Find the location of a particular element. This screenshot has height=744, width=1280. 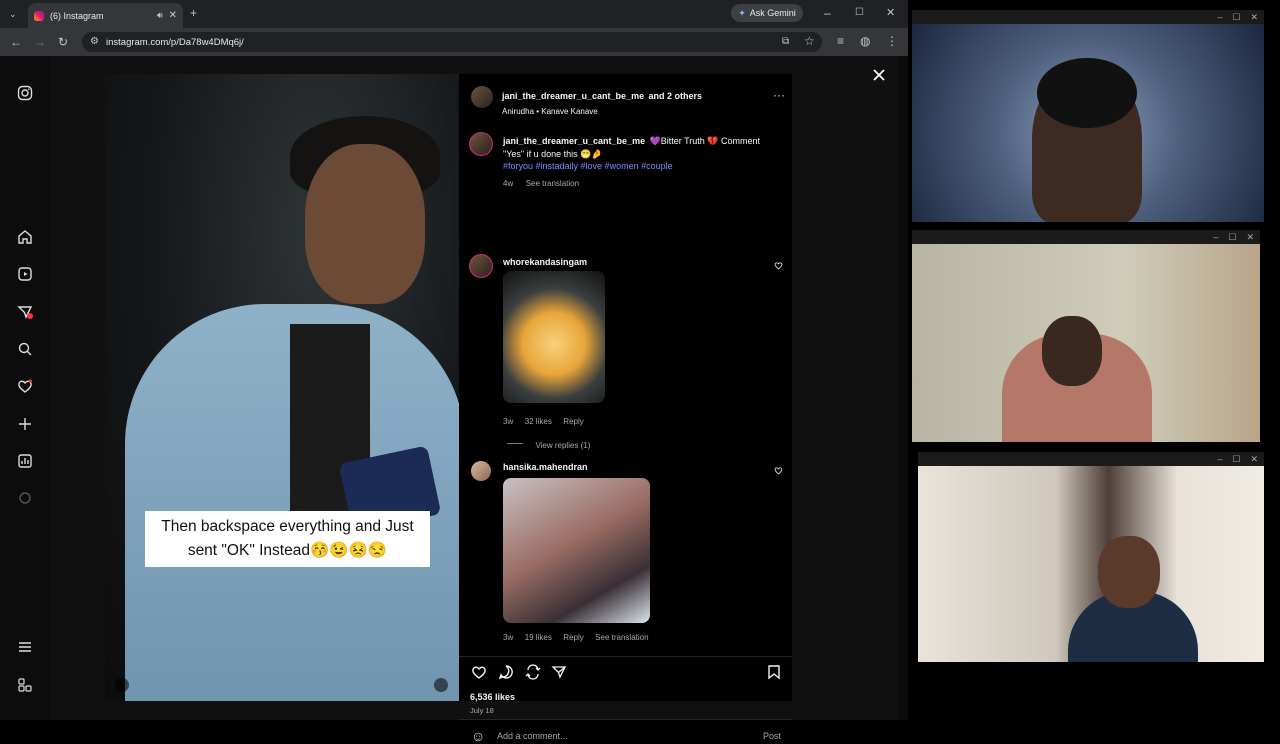

tab-title: (6) Instagram is located at coordinates (77, 15).